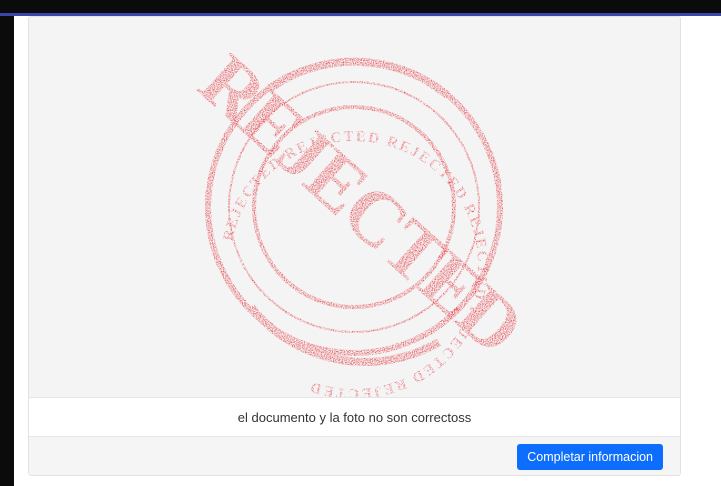 The image size is (721, 486). I want to click on page-bottom-edge, so click(367, 482).